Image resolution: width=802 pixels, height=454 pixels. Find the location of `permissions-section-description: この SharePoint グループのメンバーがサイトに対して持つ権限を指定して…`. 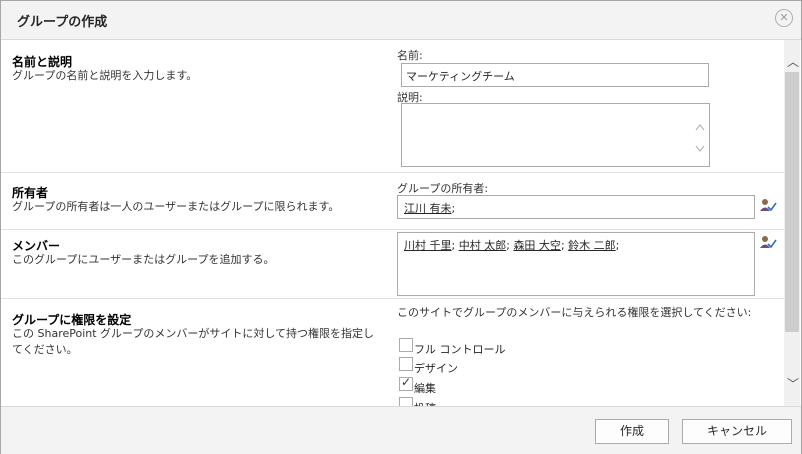

permissions-section-description: この SharePoint グループのメンバーがサイトに対して持つ権限を指定して… is located at coordinates (193, 341).